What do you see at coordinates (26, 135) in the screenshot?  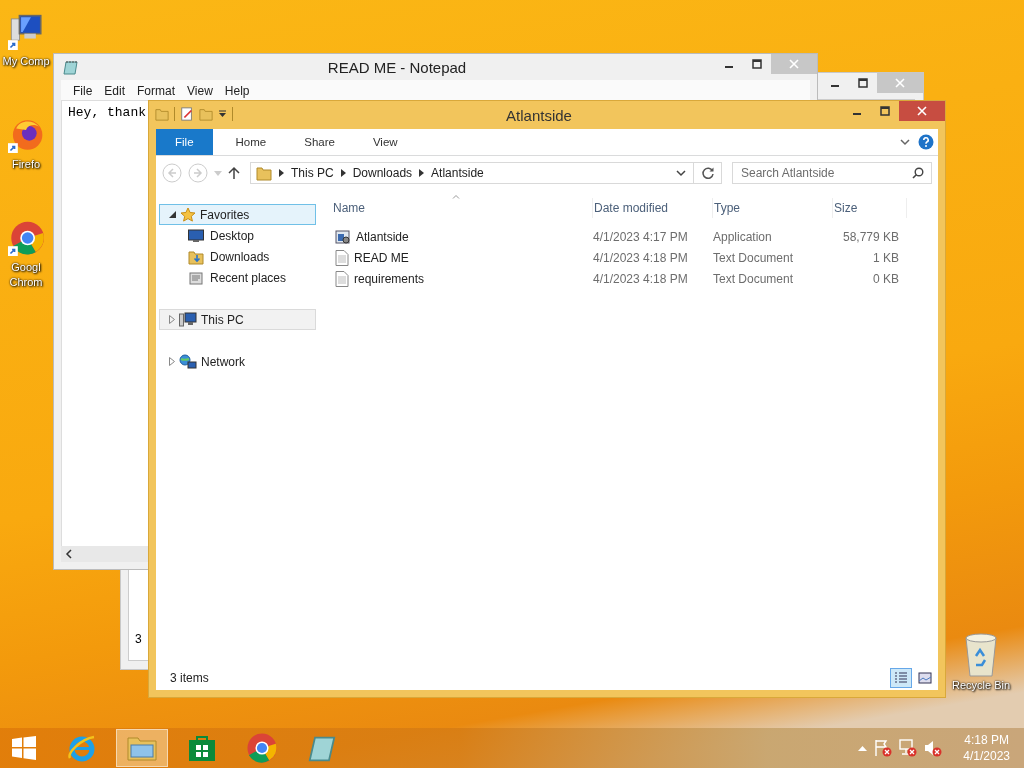 I see `firefox-shortcut-icon` at bounding box center [26, 135].